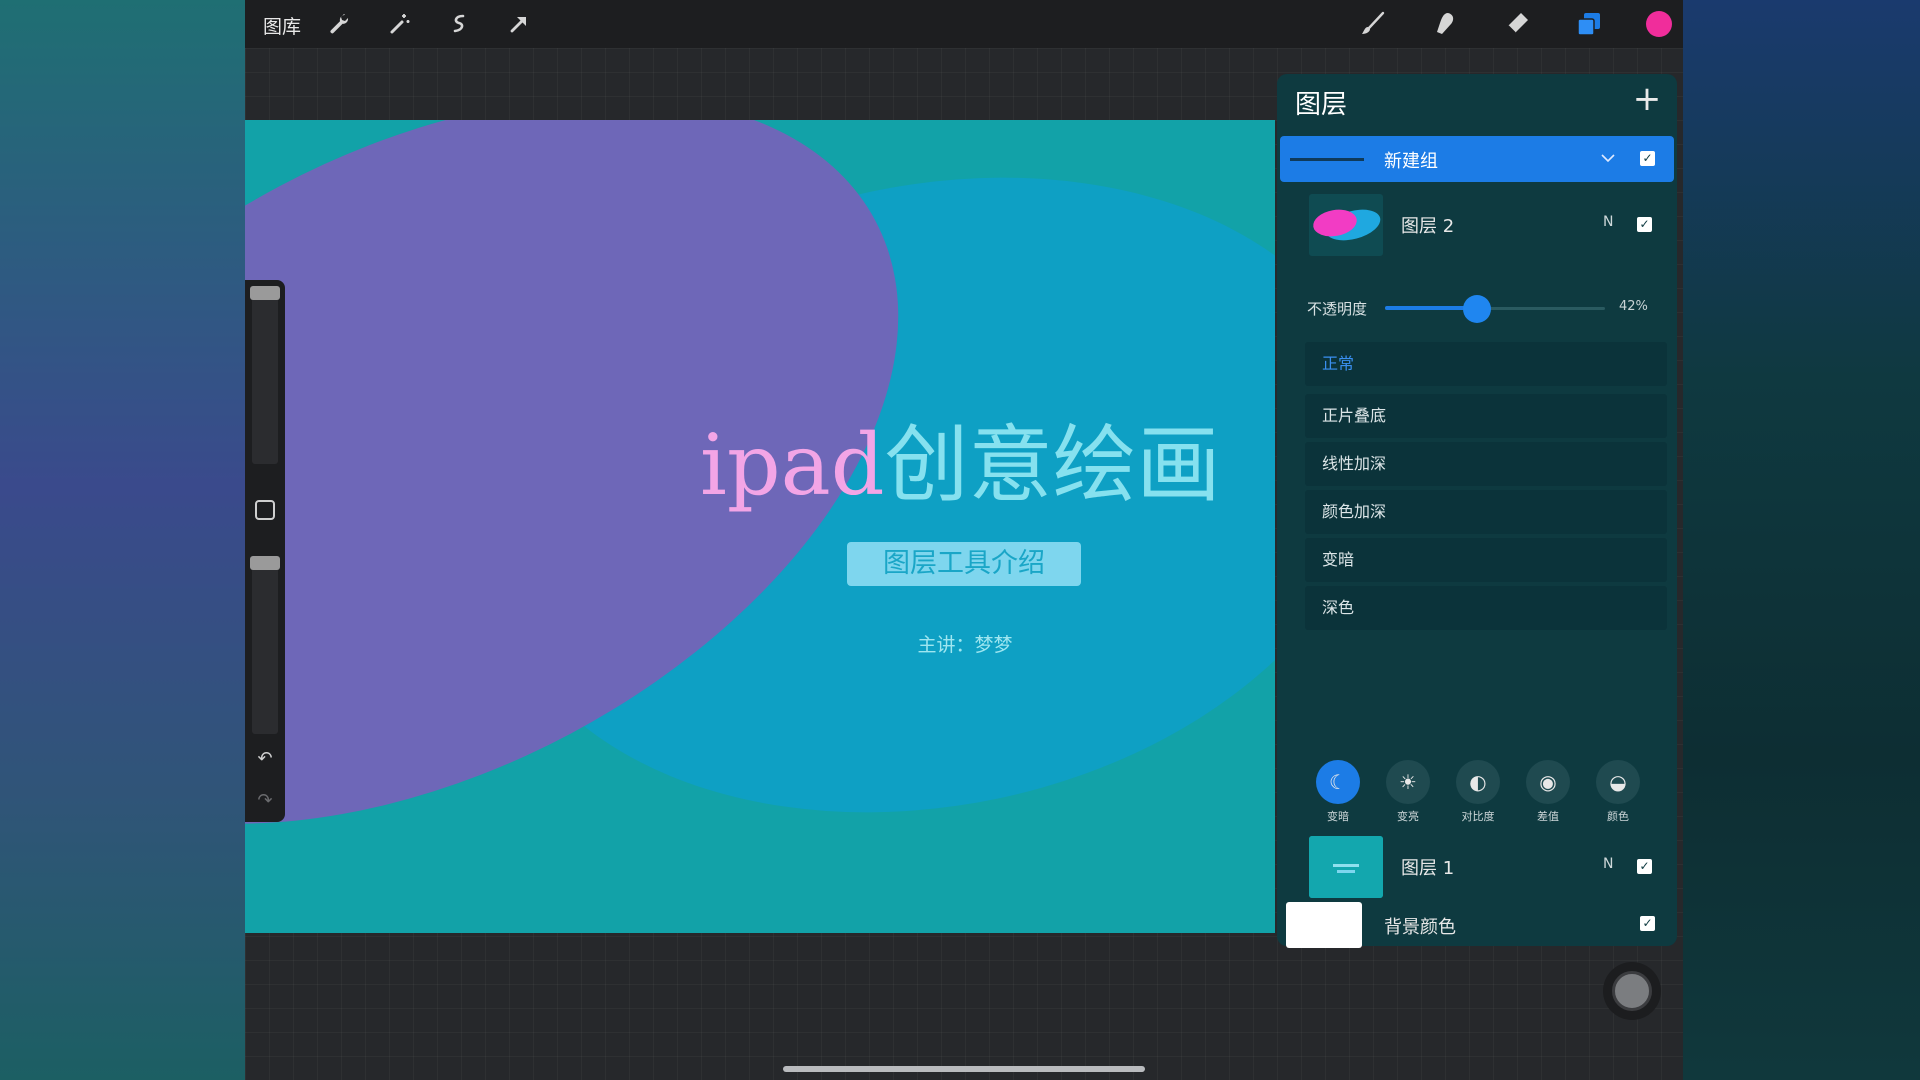  Describe the element at coordinates (1644, 866) in the screenshot. I see `layer-1-visibility-checkbox: ✓` at that location.